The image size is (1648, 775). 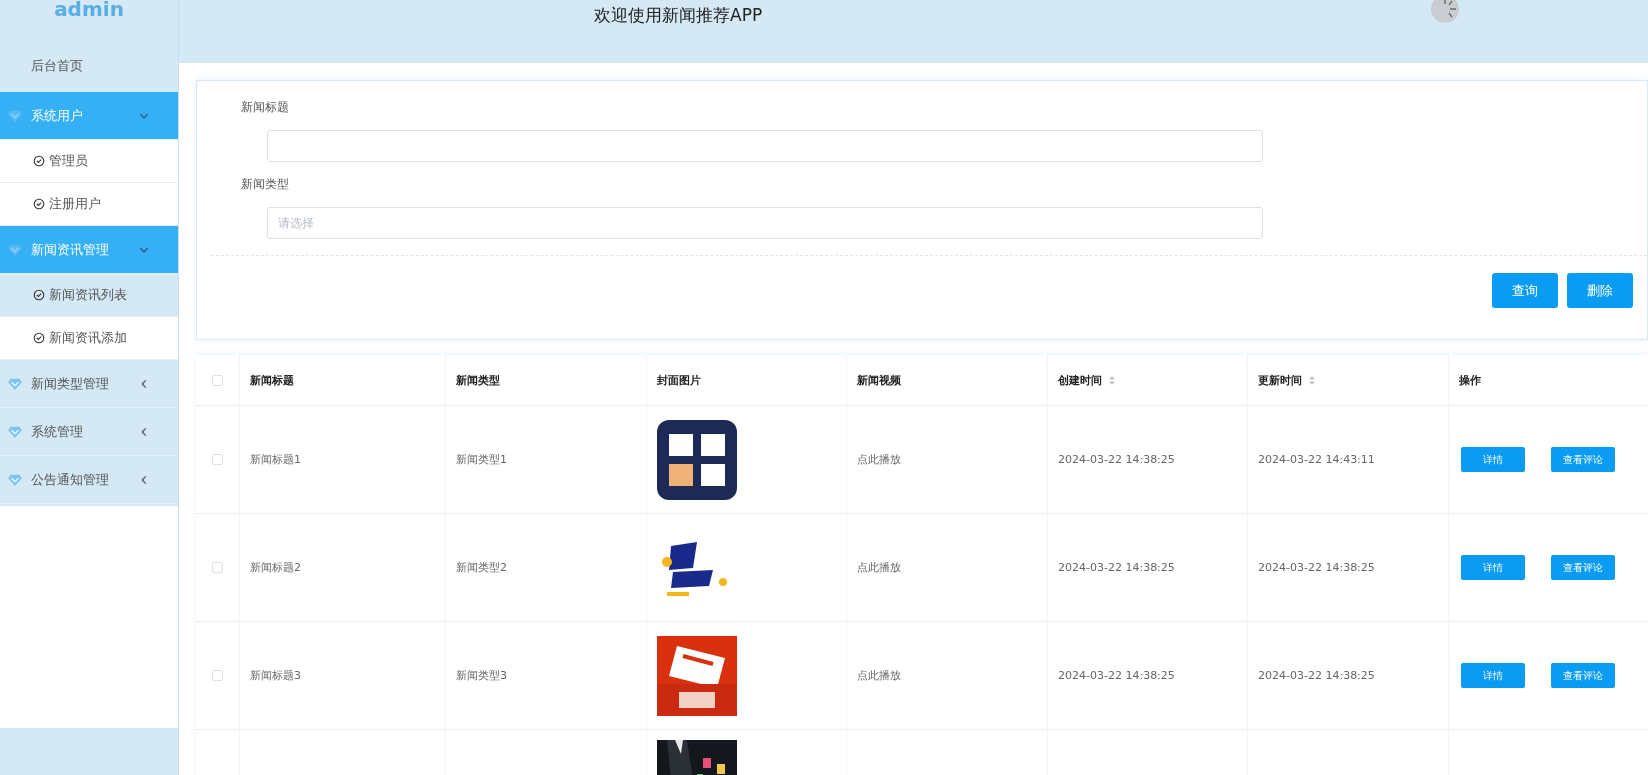 What do you see at coordinates (1280, 380) in the screenshot?
I see `column-header: 更新时间` at bounding box center [1280, 380].